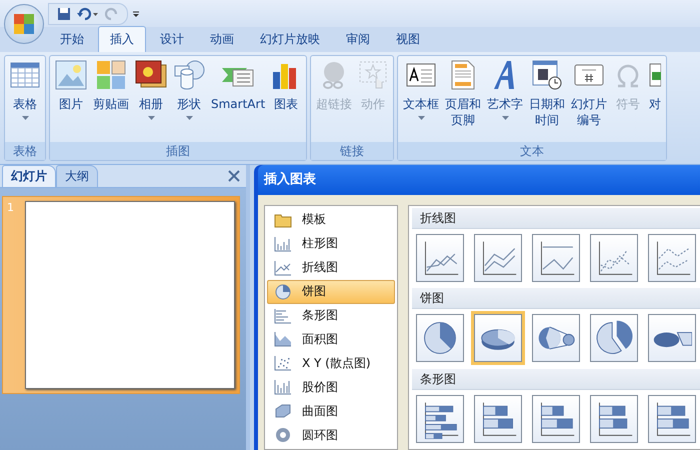 Image resolution: width=700 pixels, height=450 pixels. What do you see at coordinates (178, 151) in the screenshot?
I see `group-label: 插图` at bounding box center [178, 151].